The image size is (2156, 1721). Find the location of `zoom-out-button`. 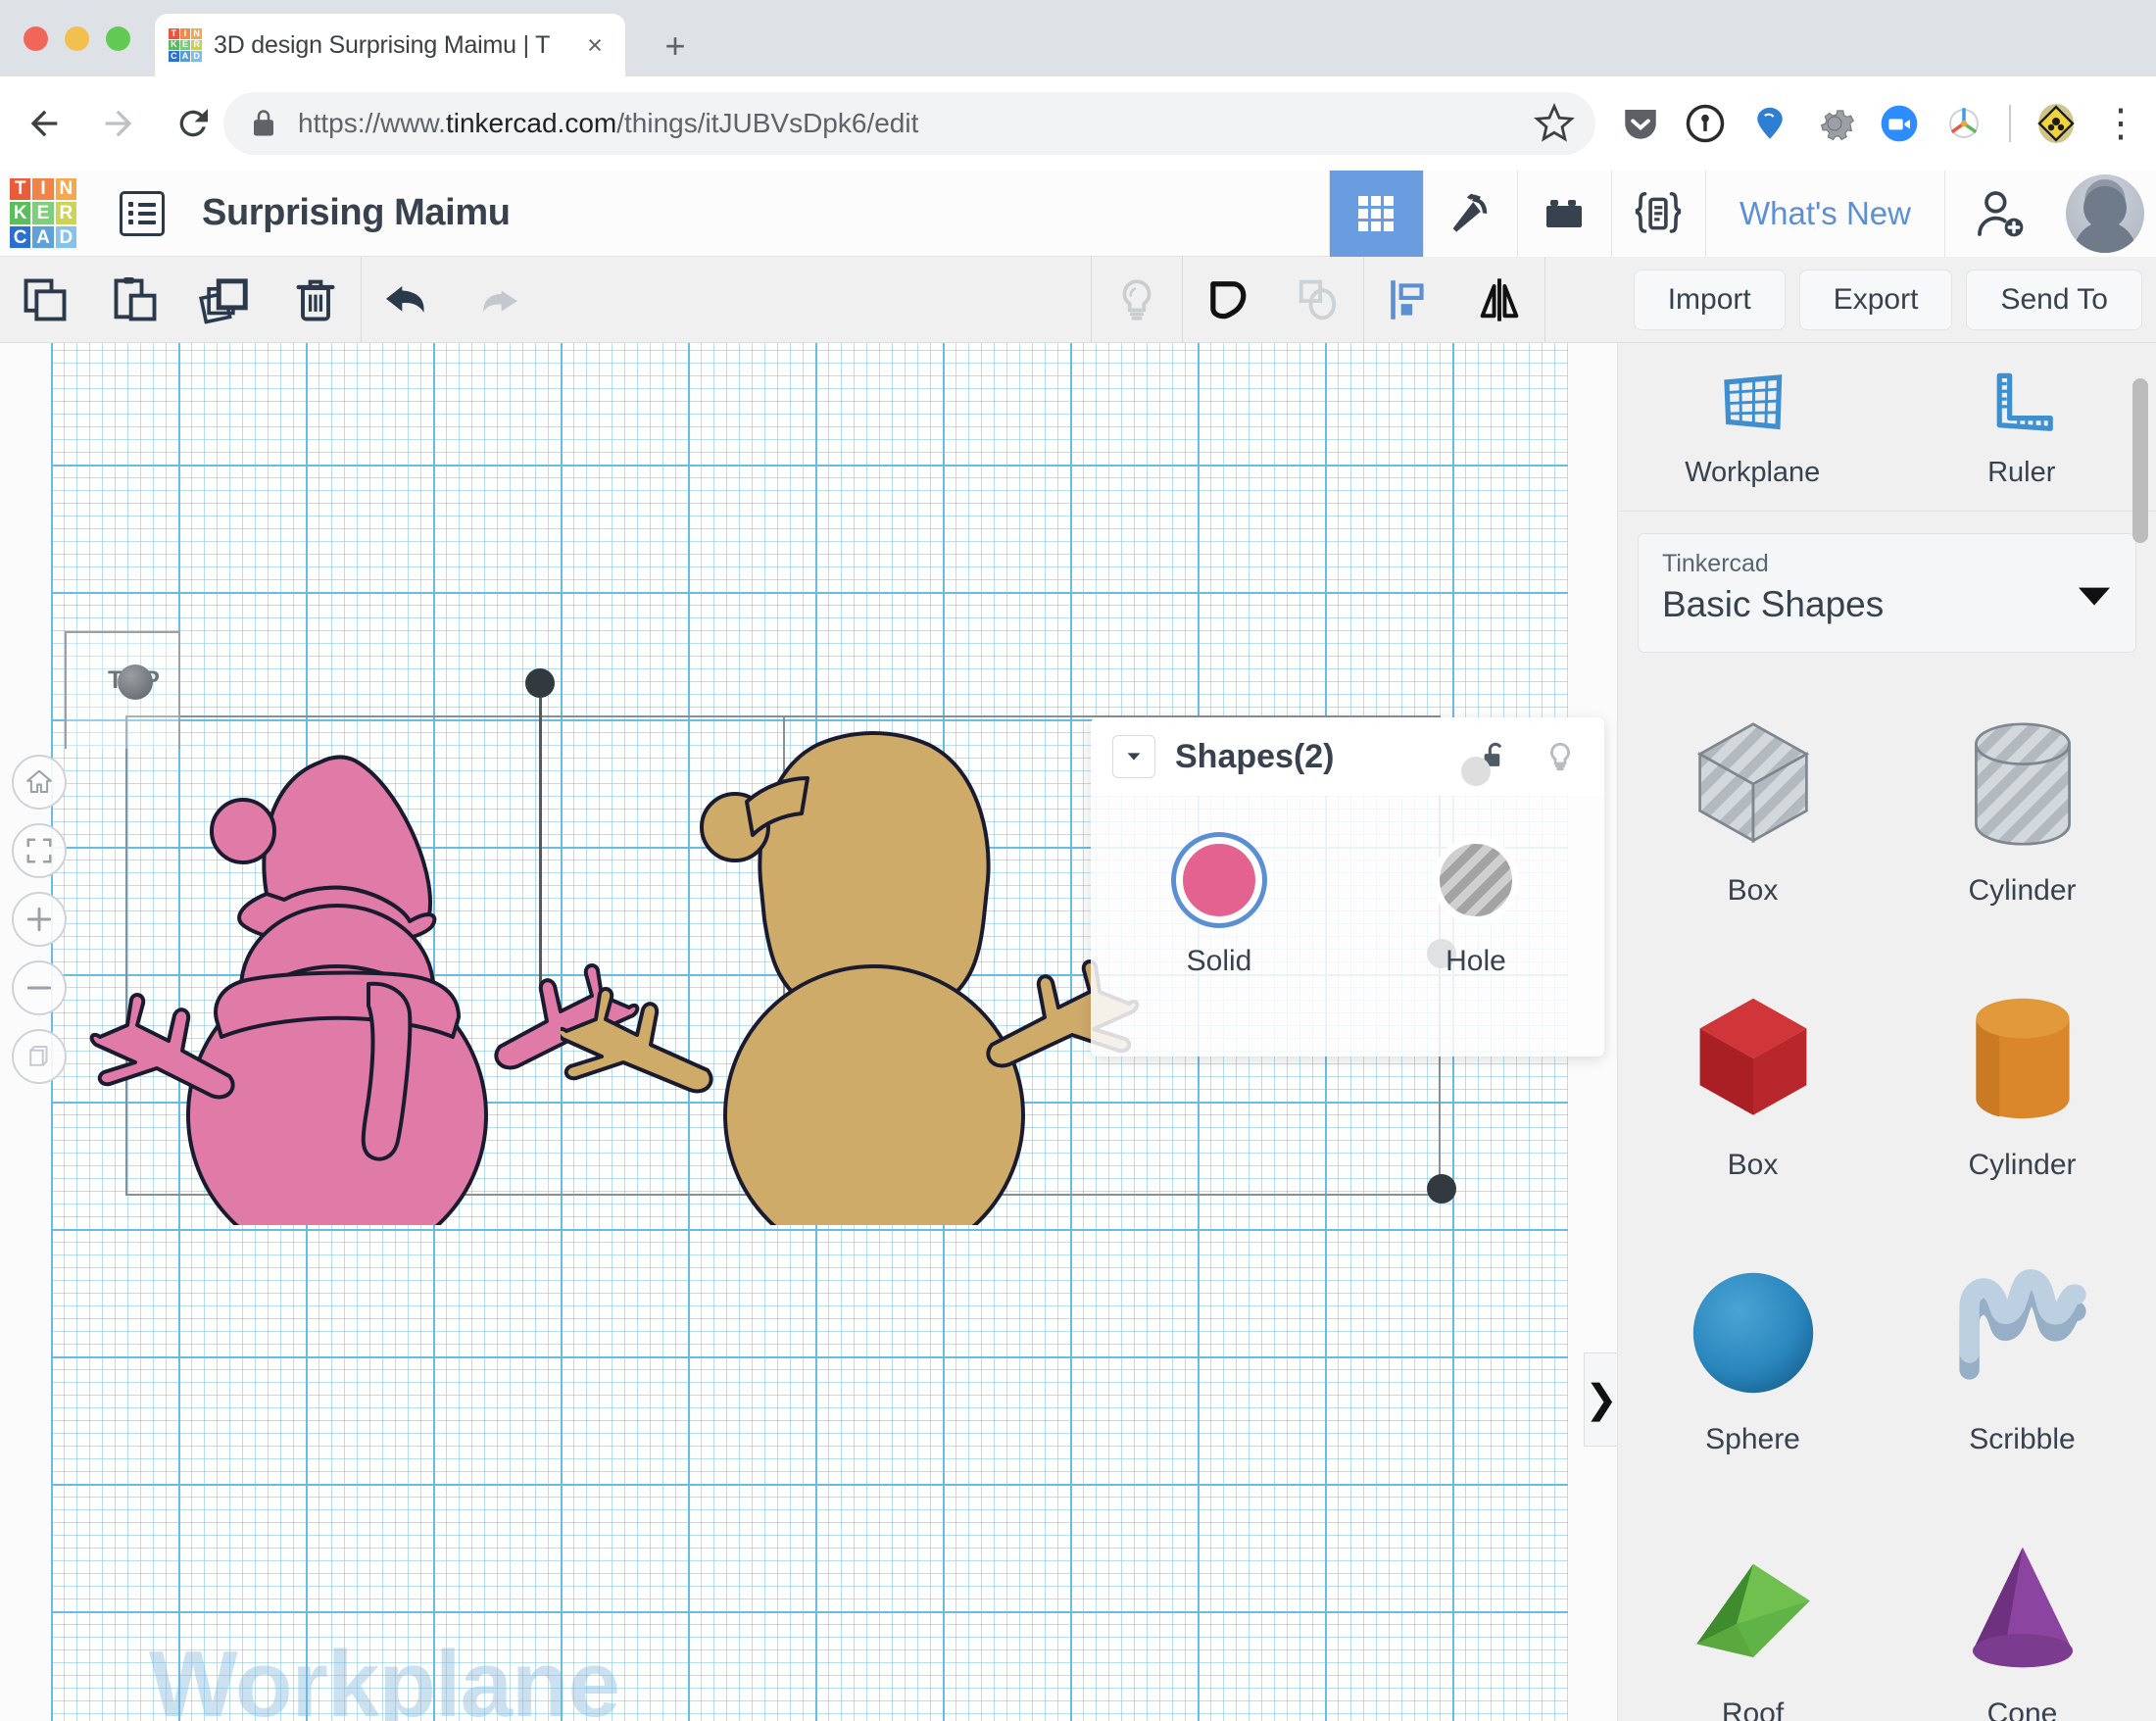

zoom-out-button is located at coordinates (39, 987).